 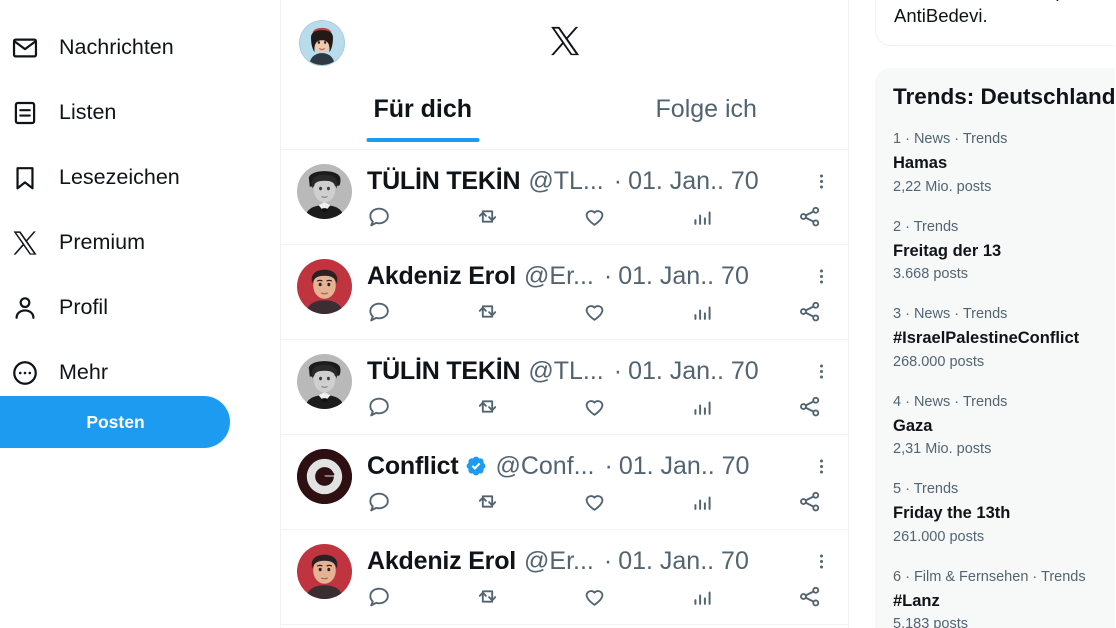 I want to click on sidebar-item-listen: Listen, so click(x=64, y=113).